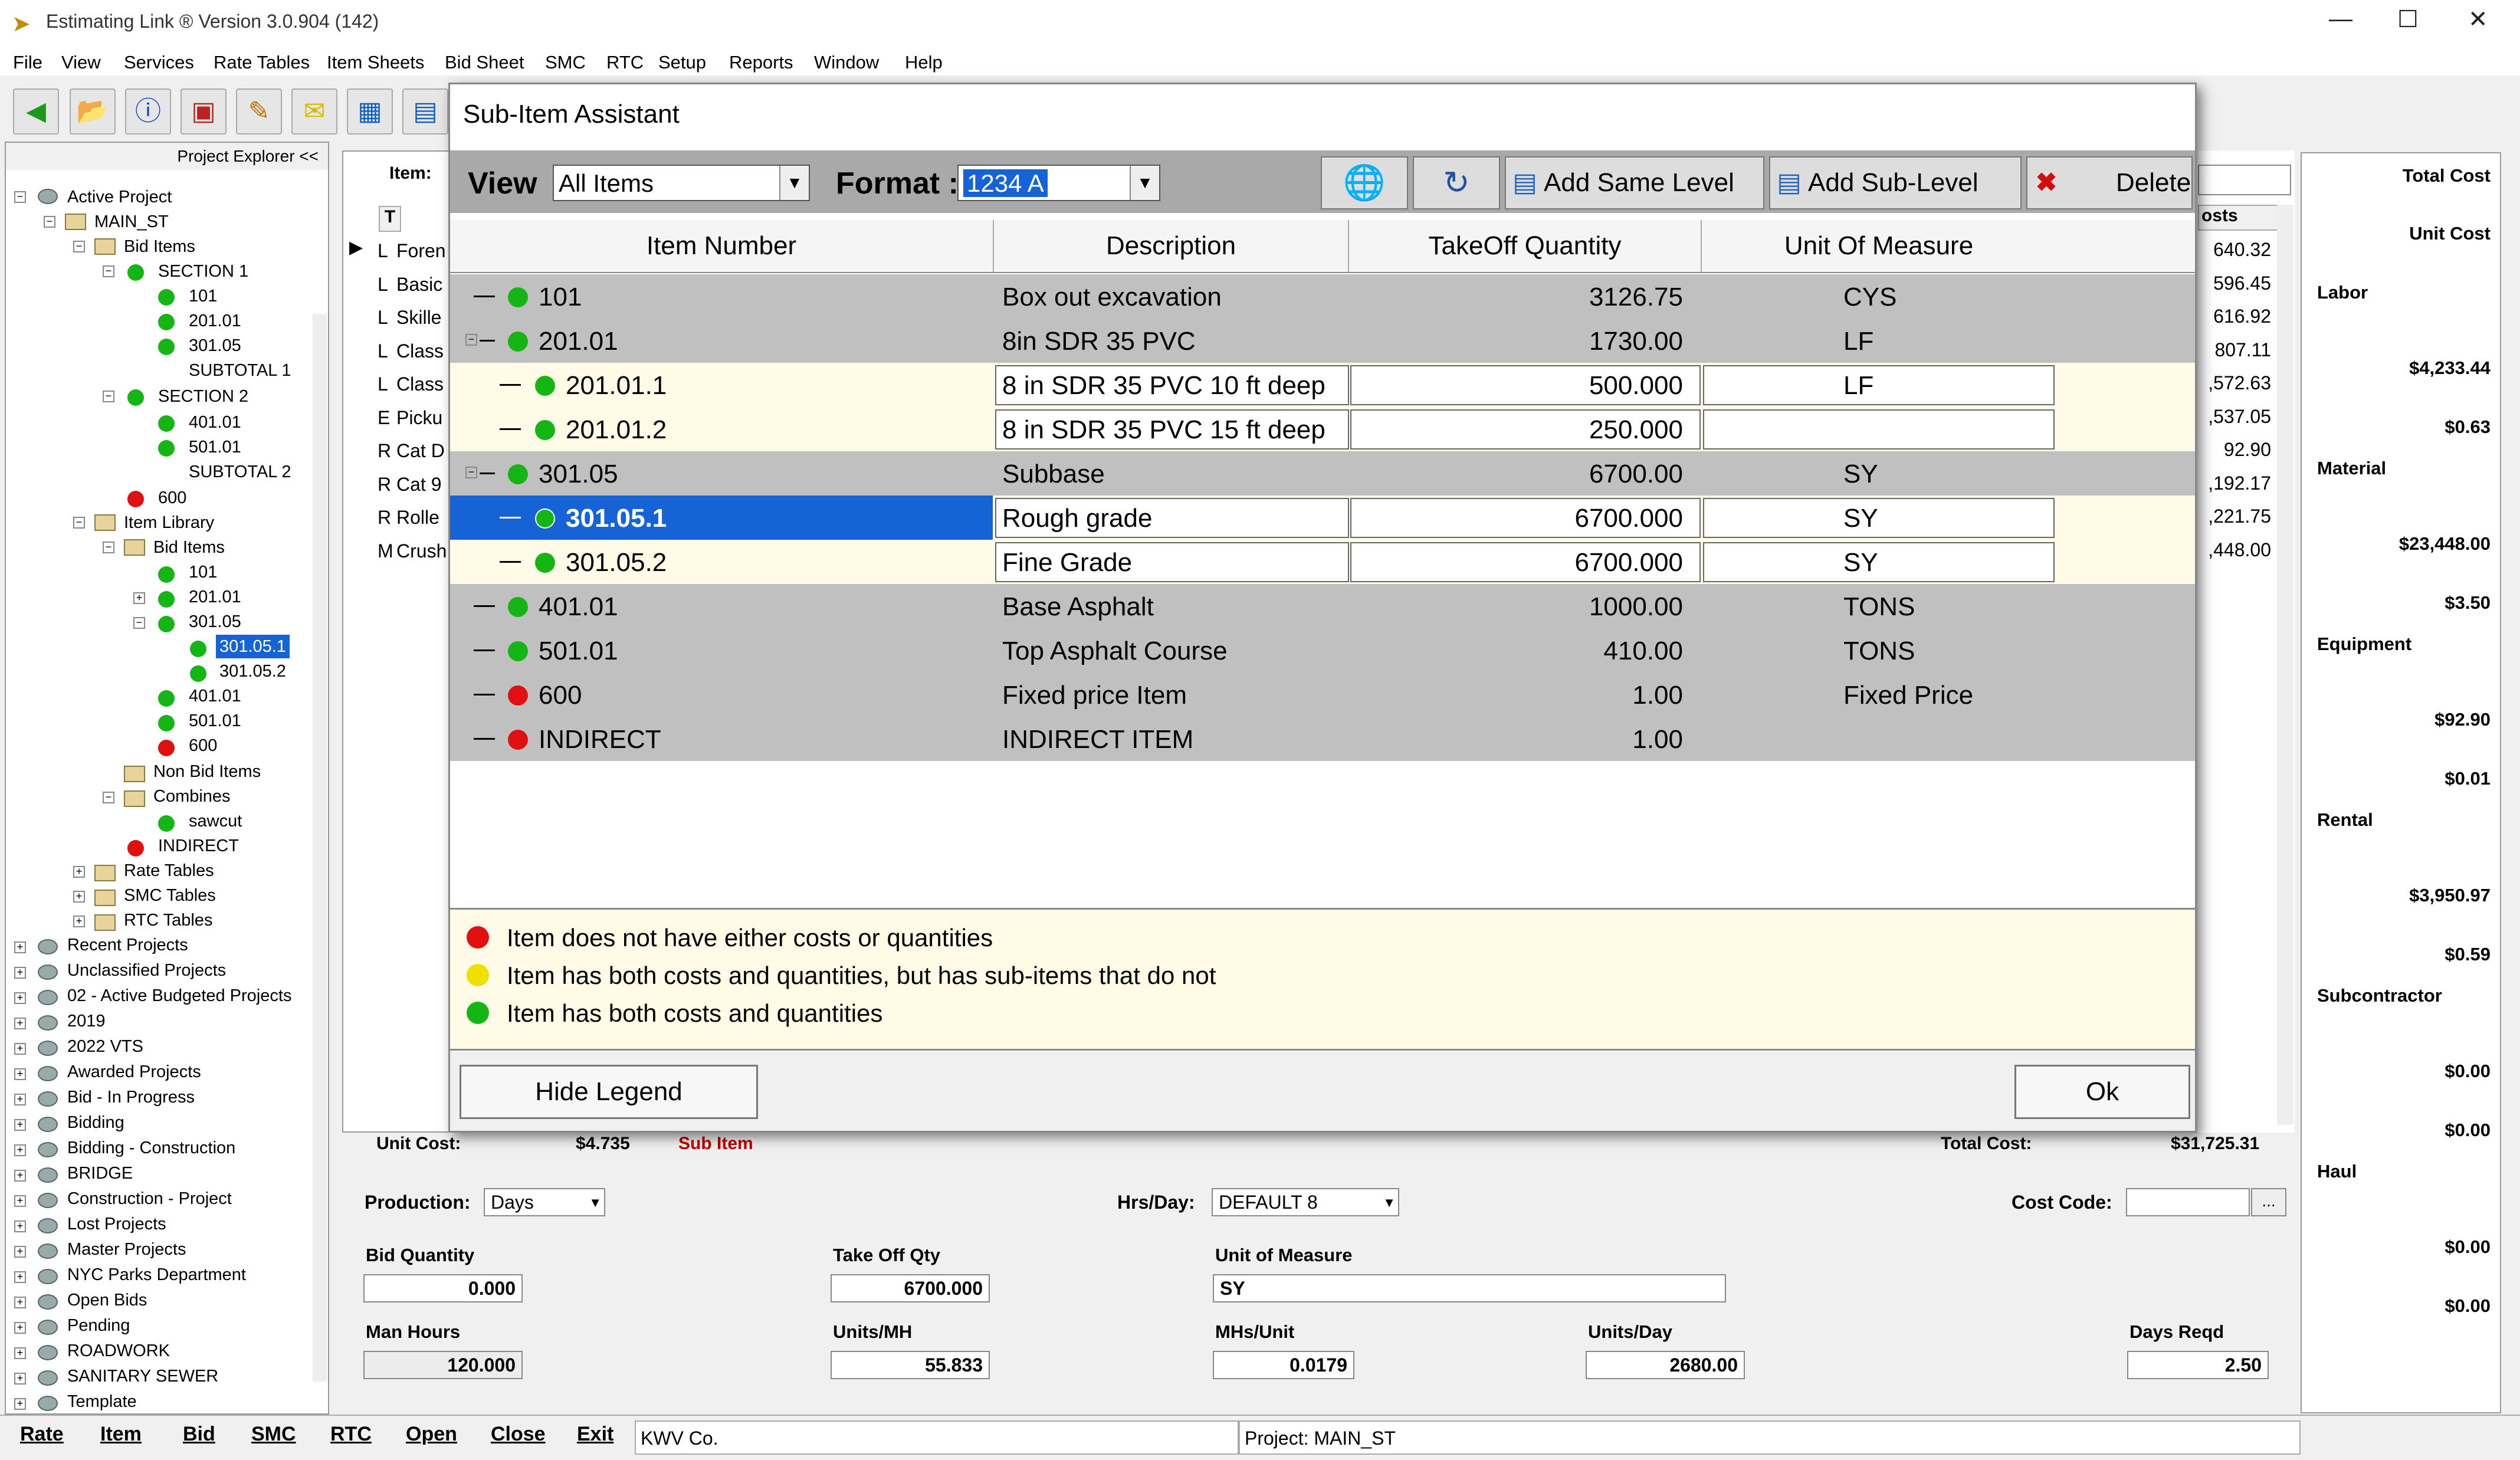  I want to click on maximize-button: ☐, so click(2408, 20).